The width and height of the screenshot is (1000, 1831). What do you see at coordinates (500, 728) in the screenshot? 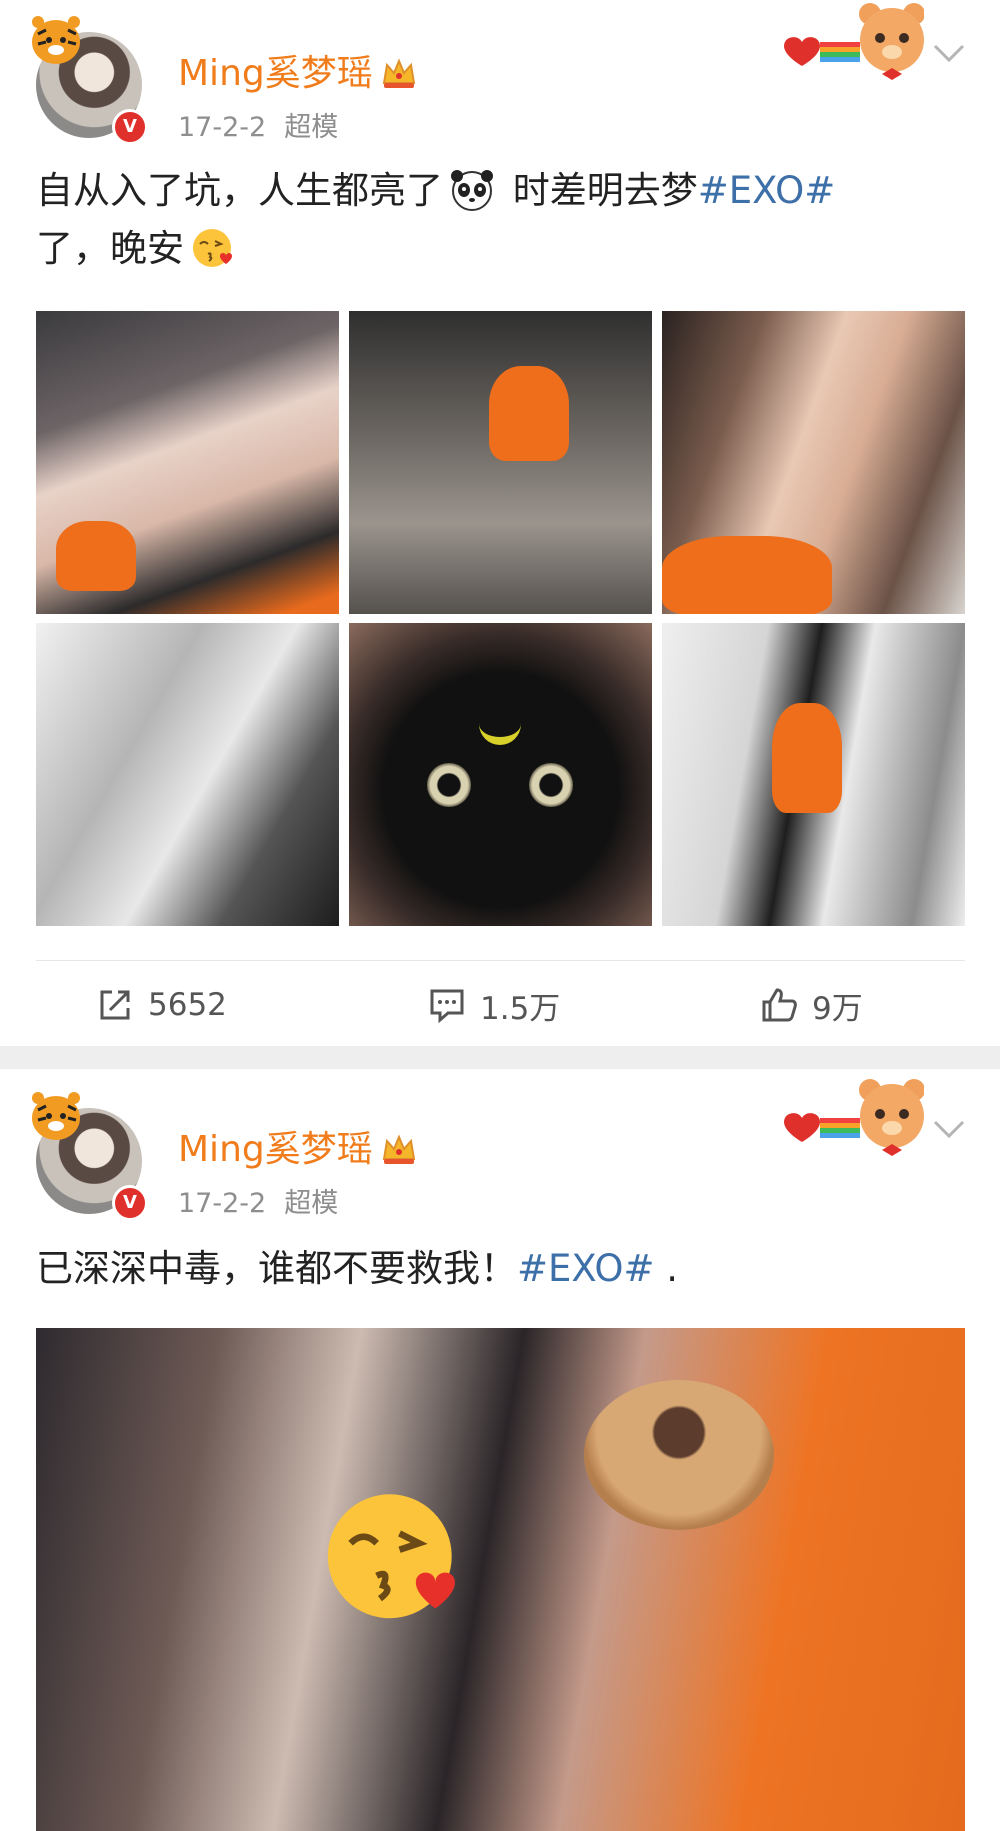
I see `moon-mark` at bounding box center [500, 728].